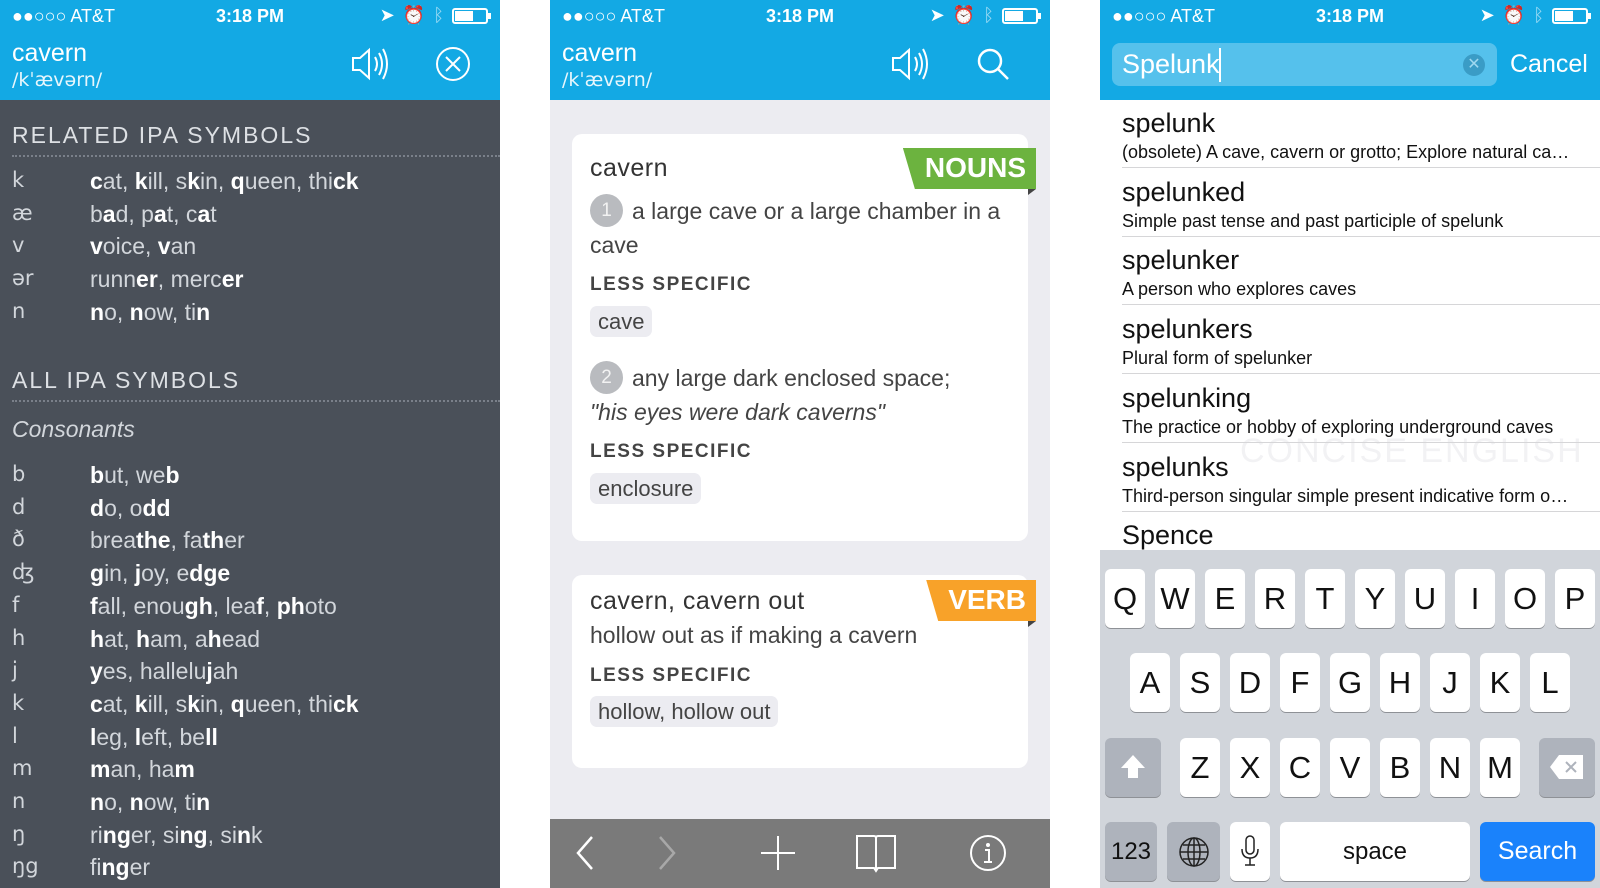 This screenshot has width=1600, height=888. I want to click on highlighted-letters: ng, so click(116, 834).